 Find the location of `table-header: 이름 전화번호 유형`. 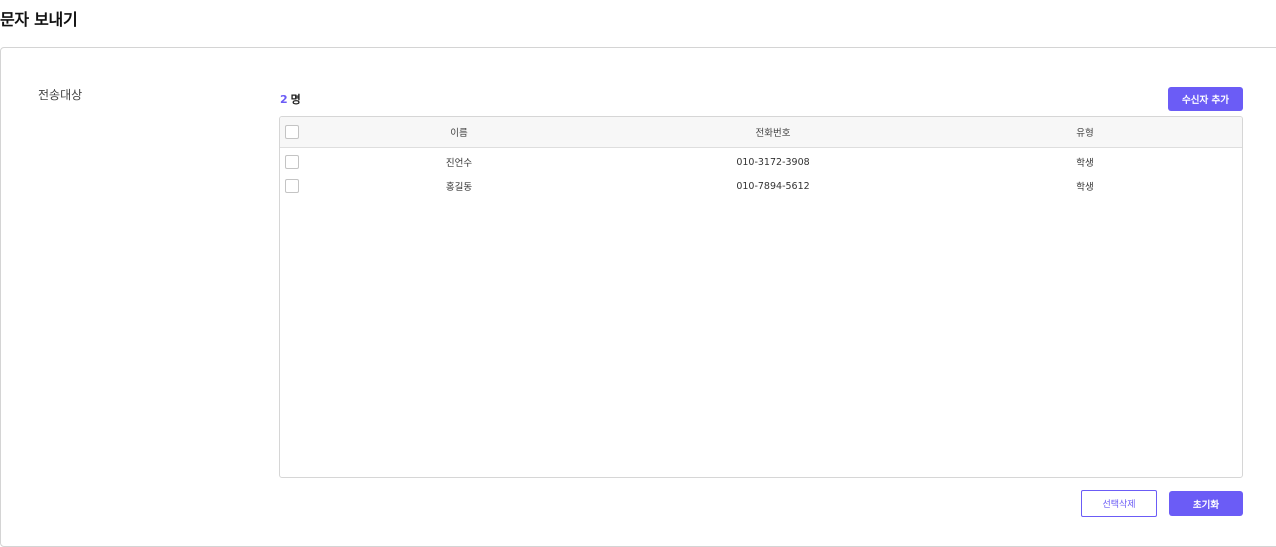

table-header: 이름 전화번호 유형 is located at coordinates (761, 132).